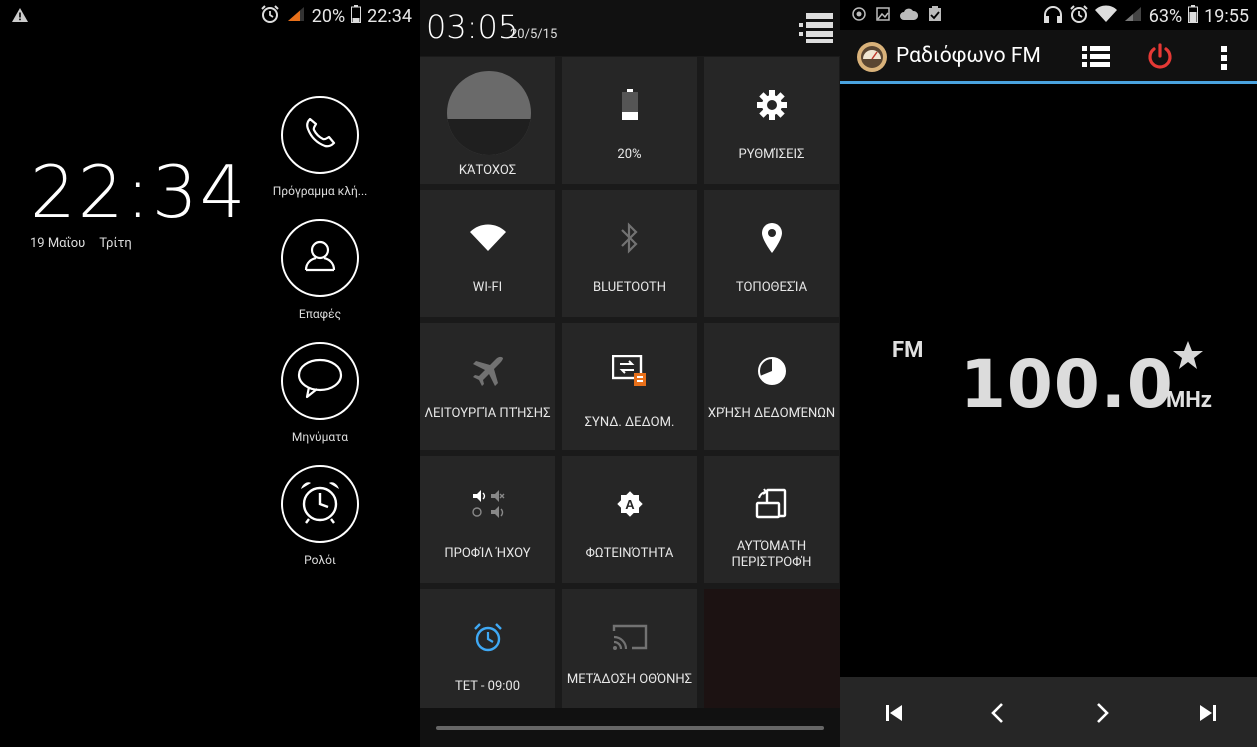 The height and width of the screenshot is (747, 1257). I want to click on shortcut-clock: Ρολόι, so click(320, 516).